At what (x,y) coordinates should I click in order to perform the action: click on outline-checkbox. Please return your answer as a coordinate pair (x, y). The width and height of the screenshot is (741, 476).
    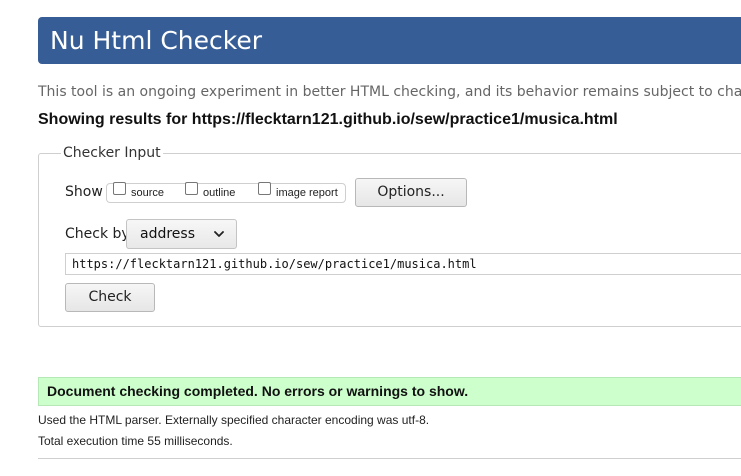
    Looking at the image, I should click on (191, 188).